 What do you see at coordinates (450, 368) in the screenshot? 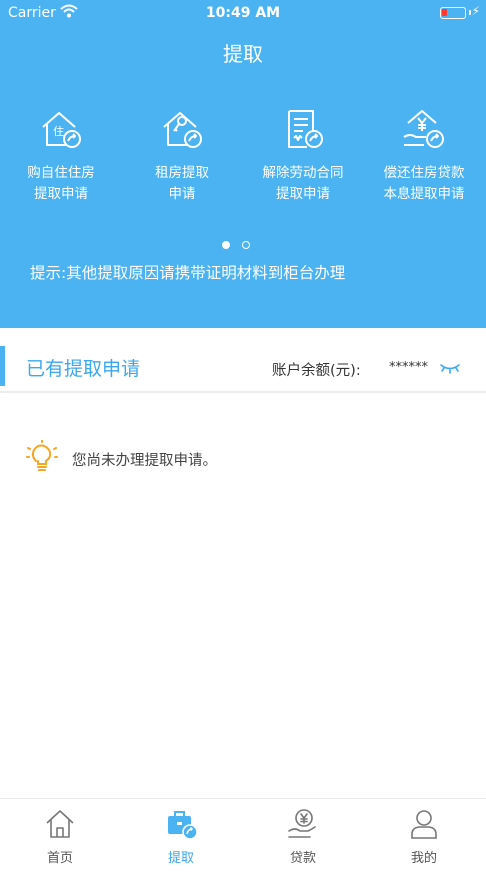
I see `eye-closed-icon` at bounding box center [450, 368].